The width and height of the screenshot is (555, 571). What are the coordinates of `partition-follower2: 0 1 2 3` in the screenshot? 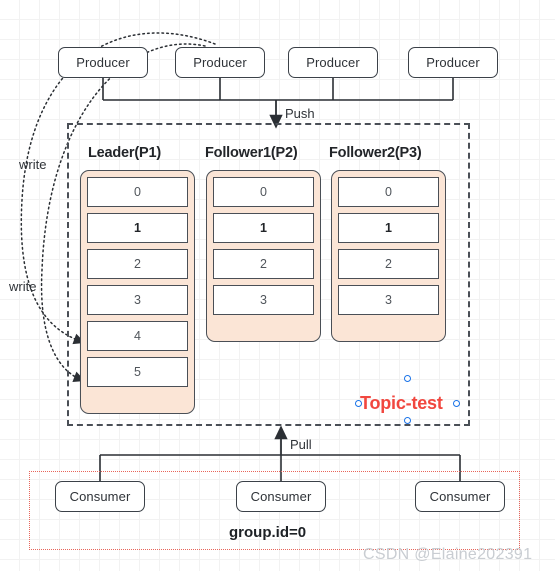 It's located at (388, 256).